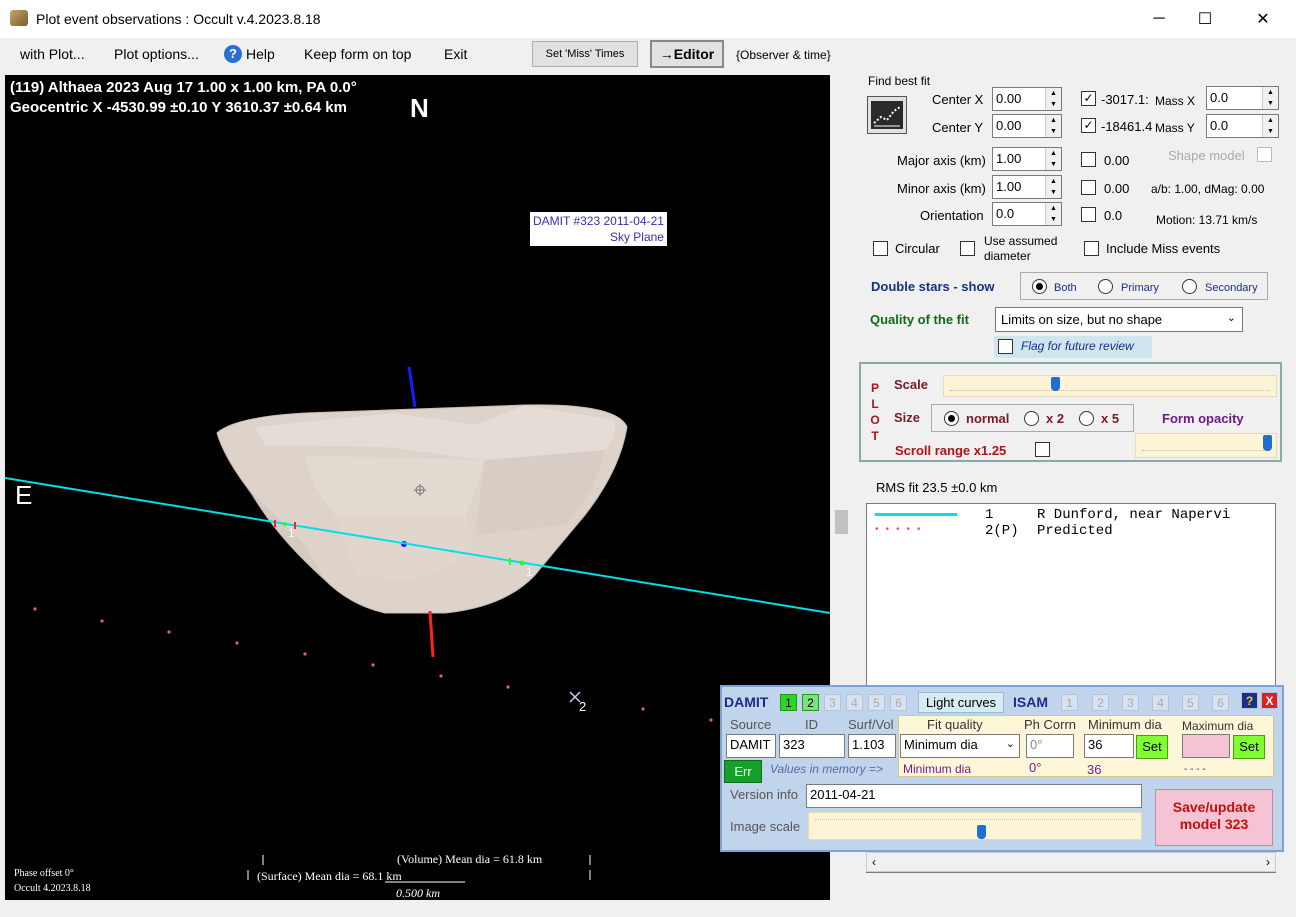  What do you see at coordinates (751, 724) in the screenshot?
I see `source-label: Source` at bounding box center [751, 724].